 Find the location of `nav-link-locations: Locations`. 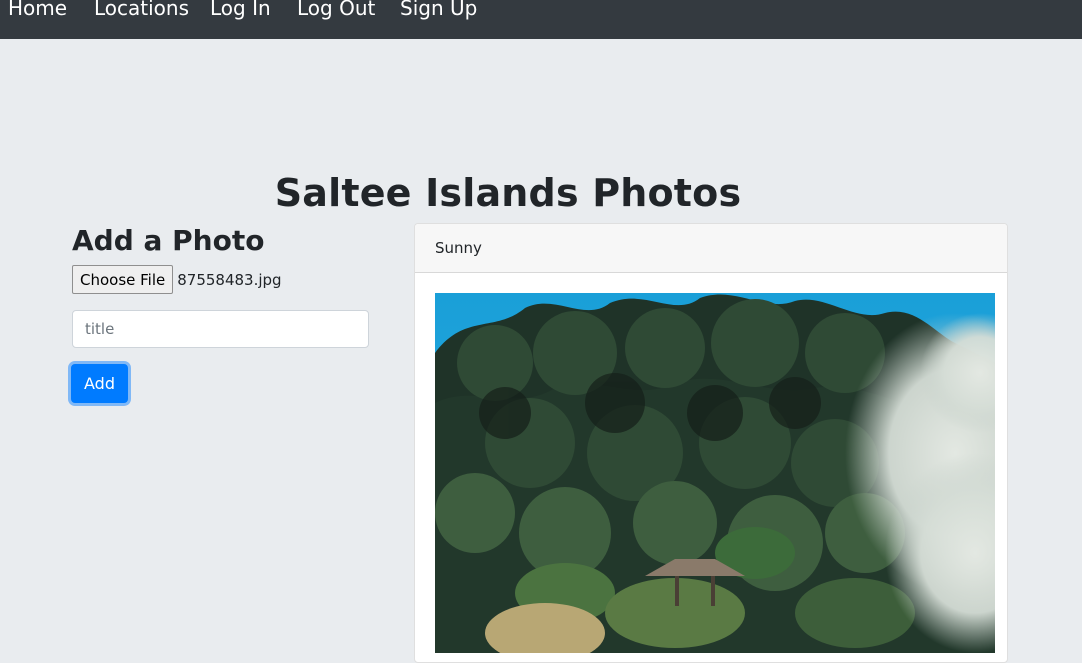

nav-link-locations: Locations is located at coordinates (141, 10).